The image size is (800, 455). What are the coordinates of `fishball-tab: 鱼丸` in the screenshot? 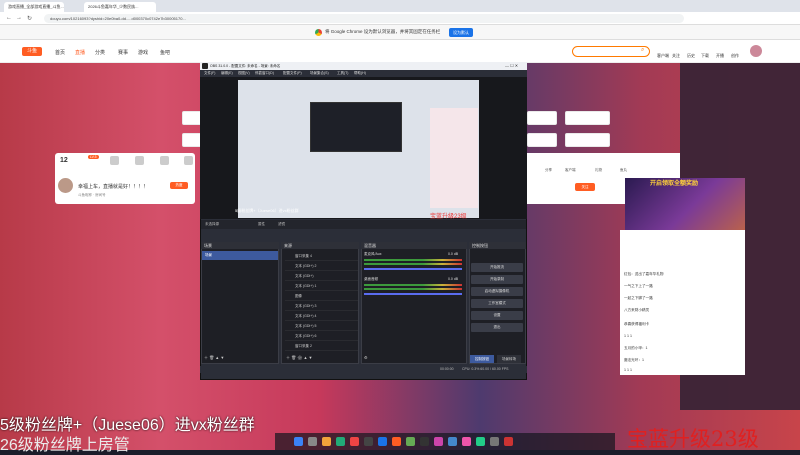 It's located at (623, 170).